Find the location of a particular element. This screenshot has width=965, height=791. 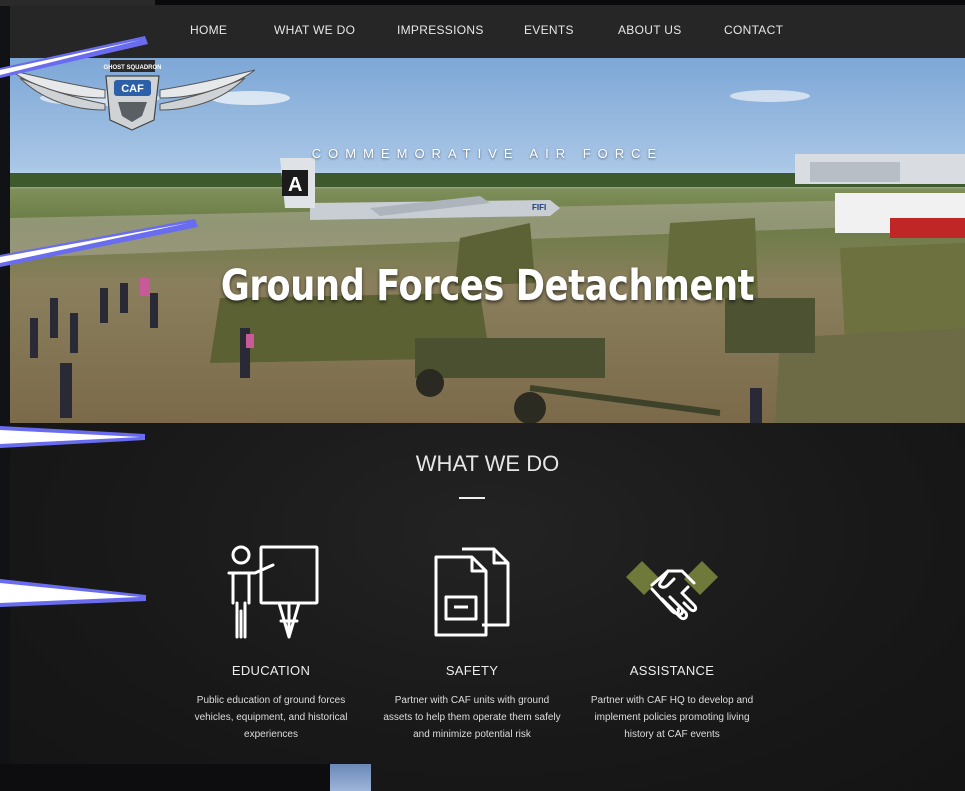

document-icon is located at coordinates (472, 592).